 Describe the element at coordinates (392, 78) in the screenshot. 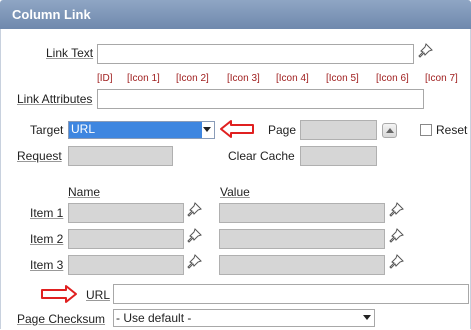

I see `substitution-icon-6: [Icon 6]` at that location.